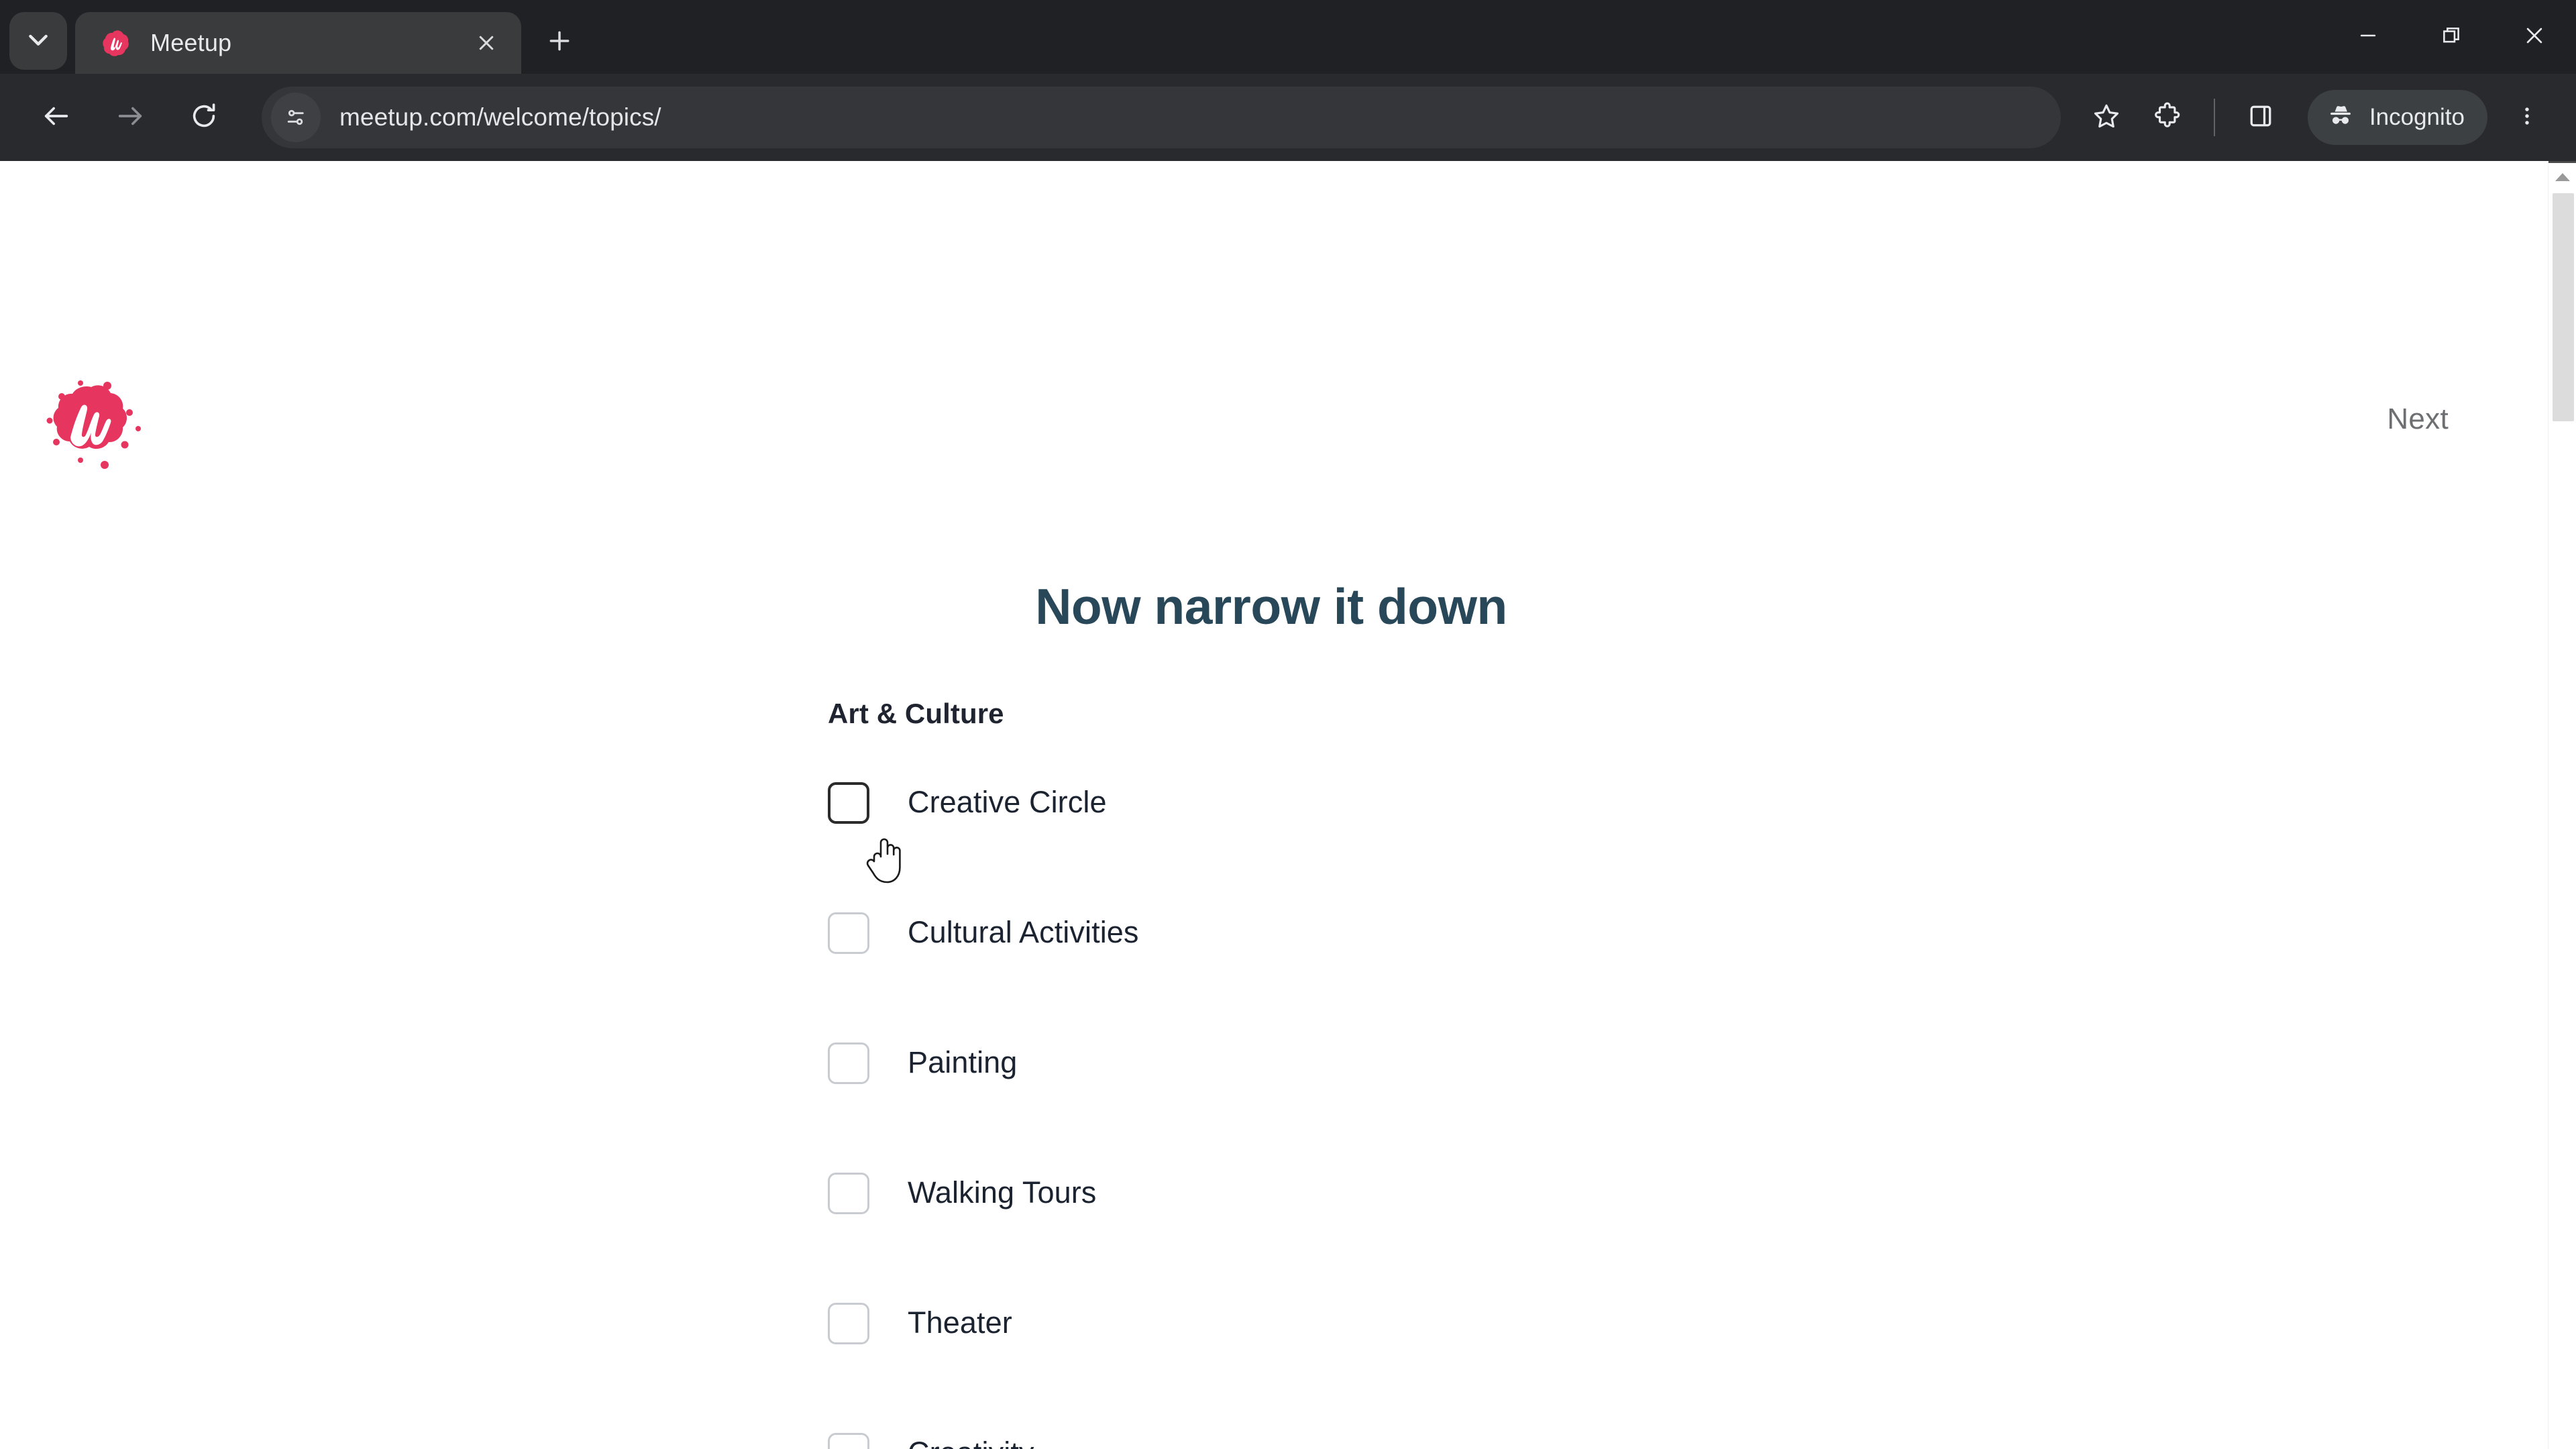 The image size is (2576, 1449). What do you see at coordinates (500, 117) in the screenshot?
I see `url-text: meetup.com/welcome/topics/` at bounding box center [500, 117].